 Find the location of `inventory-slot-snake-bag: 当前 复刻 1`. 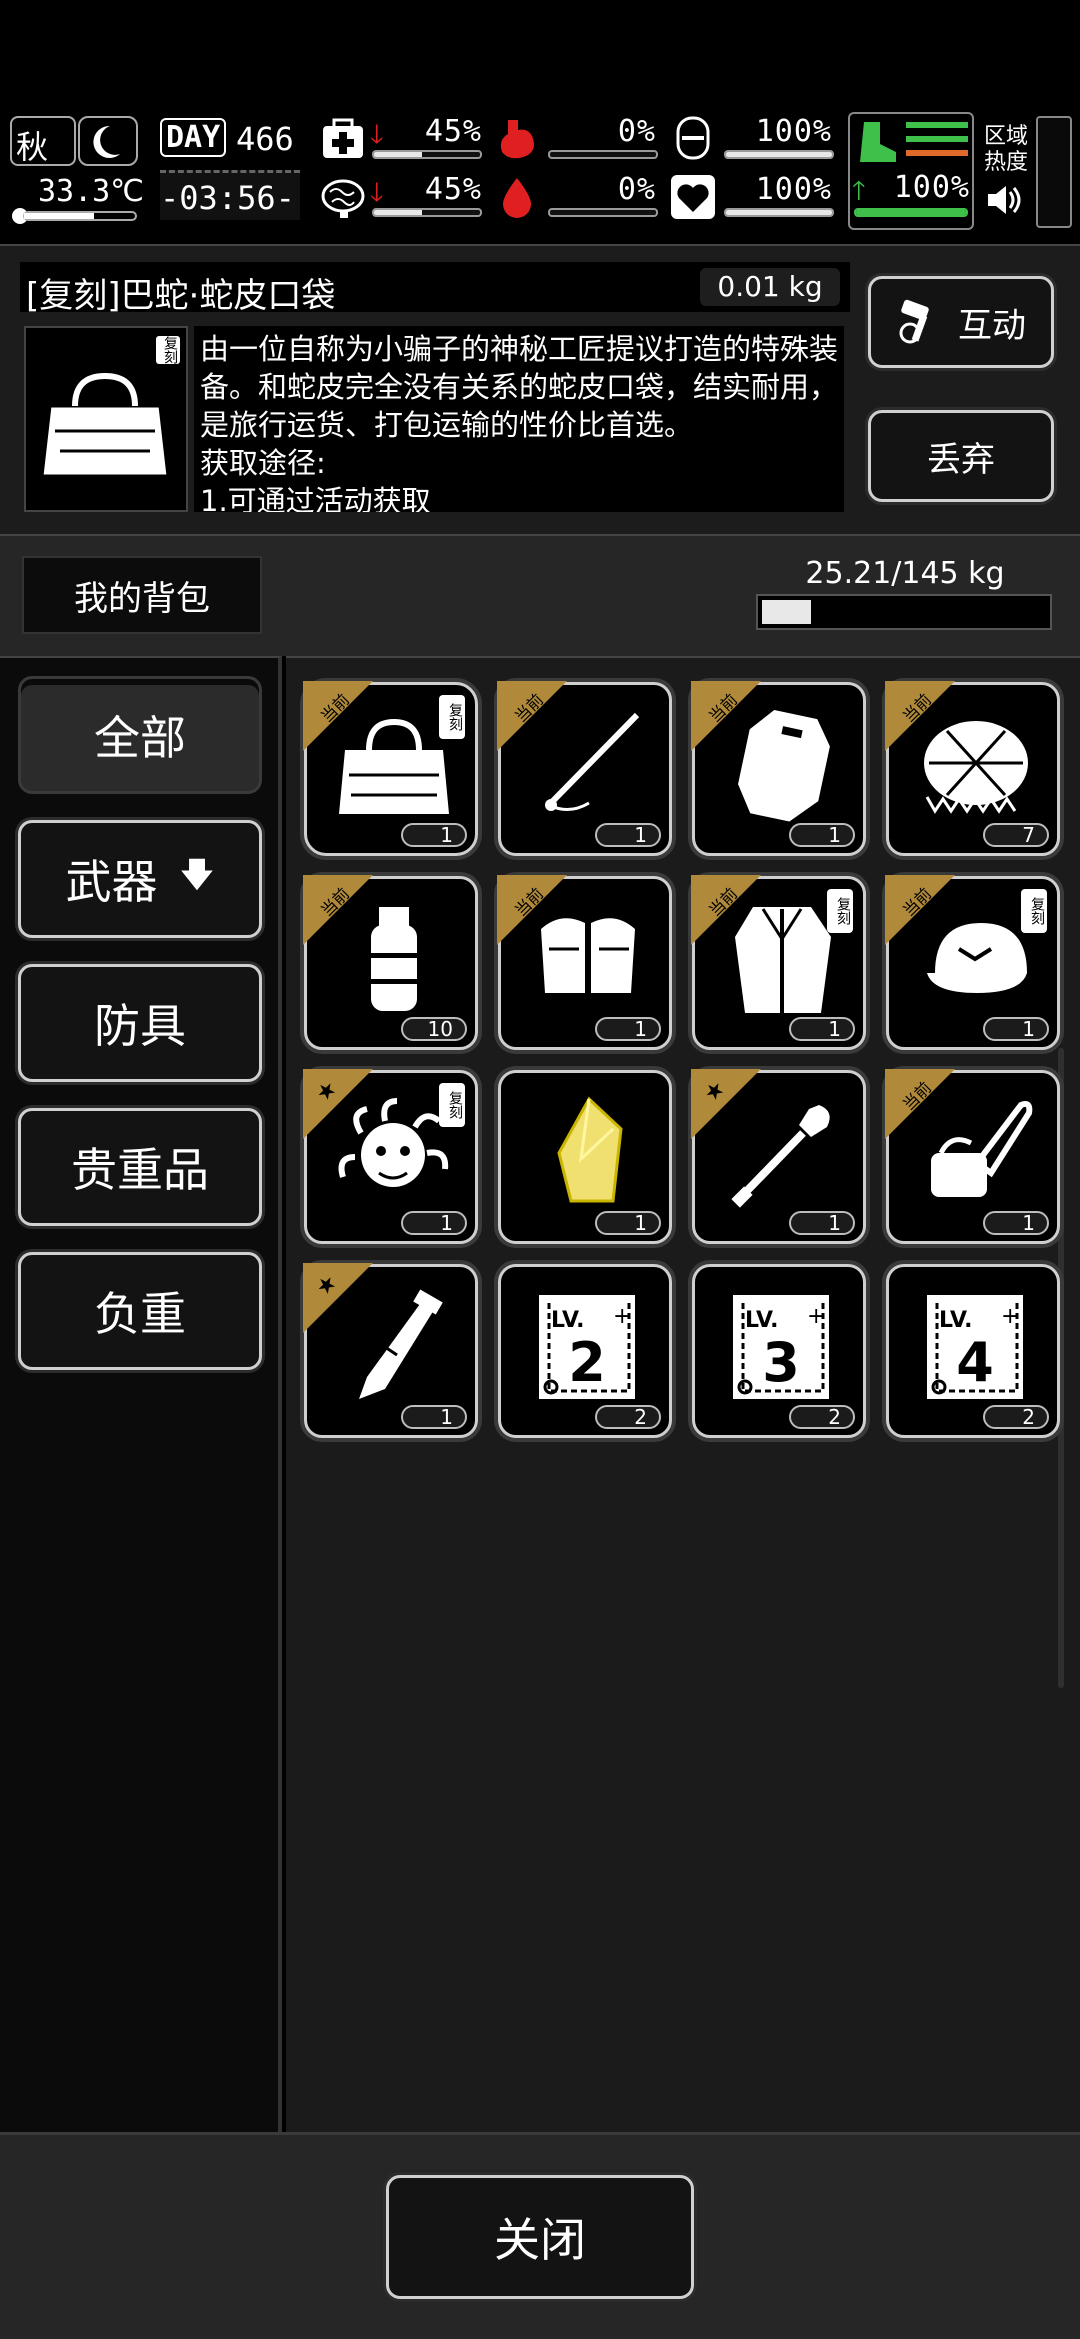

inventory-slot-snake-bag: 当前 复刻 1 is located at coordinates (390, 768).